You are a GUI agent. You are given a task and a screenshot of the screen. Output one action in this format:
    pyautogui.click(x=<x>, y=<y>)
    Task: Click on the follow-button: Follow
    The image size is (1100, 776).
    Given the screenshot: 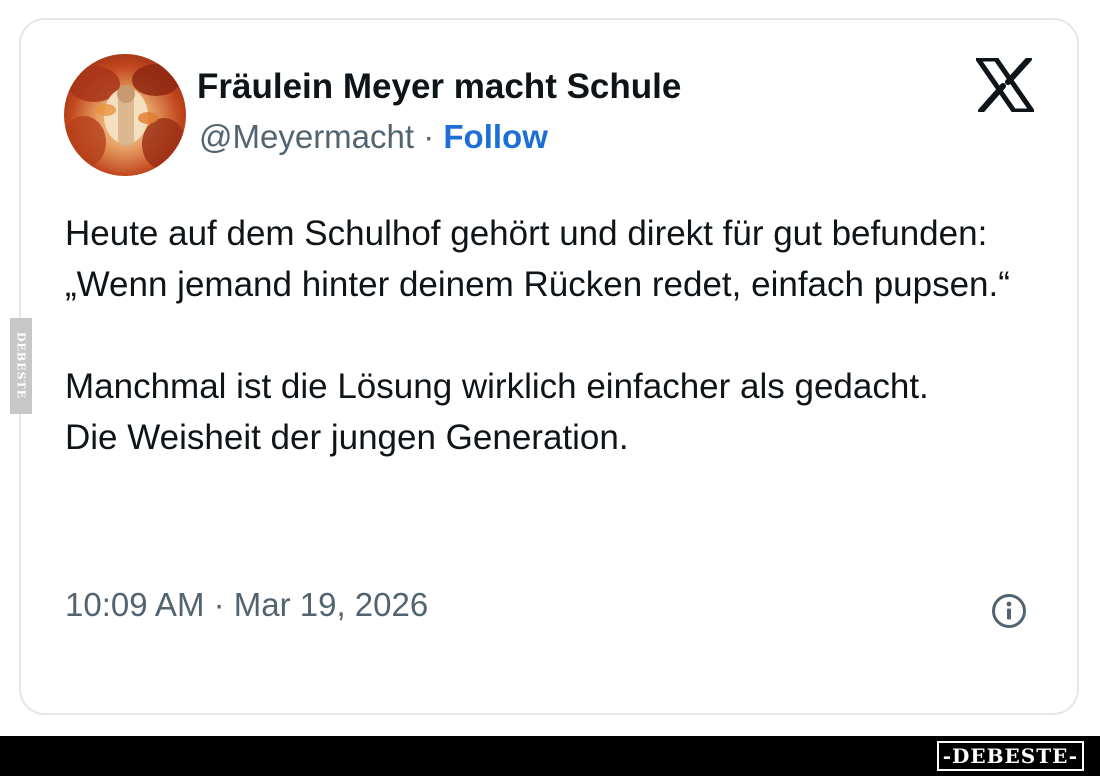 What is the action you would take?
    pyautogui.click(x=495, y=136)
    